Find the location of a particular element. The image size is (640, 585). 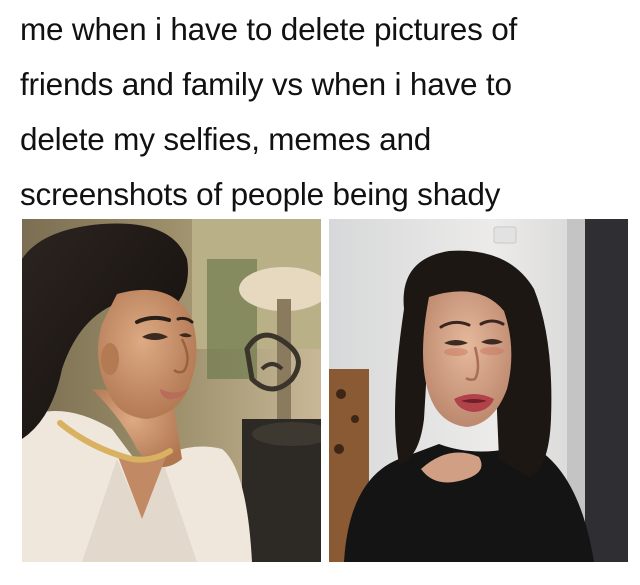

caption-line-2: friends and family vs when i have to is located at coordinates (266, 84).